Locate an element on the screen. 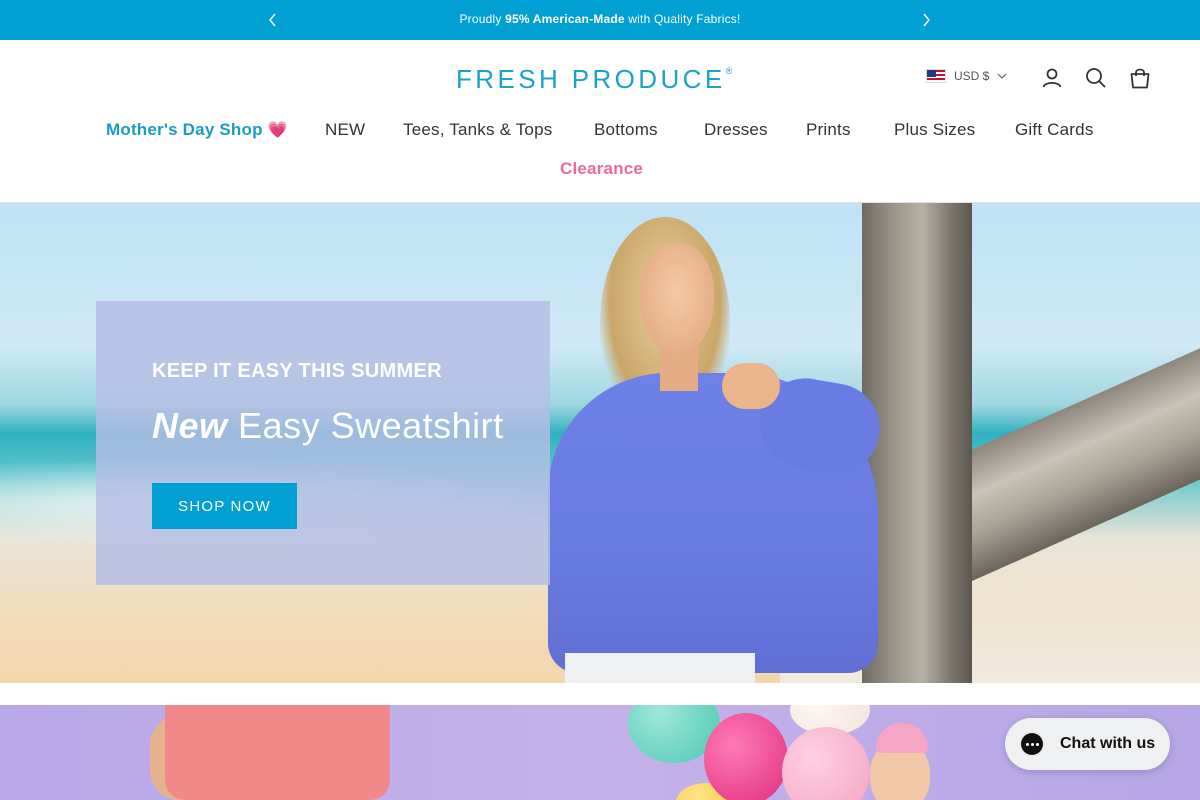  account-icon is located at coordinates (1052, 78).